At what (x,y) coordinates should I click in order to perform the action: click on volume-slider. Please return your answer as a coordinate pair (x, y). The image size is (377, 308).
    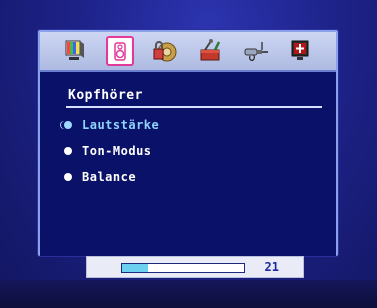
    Looking at the image, I should click on (183, 268).